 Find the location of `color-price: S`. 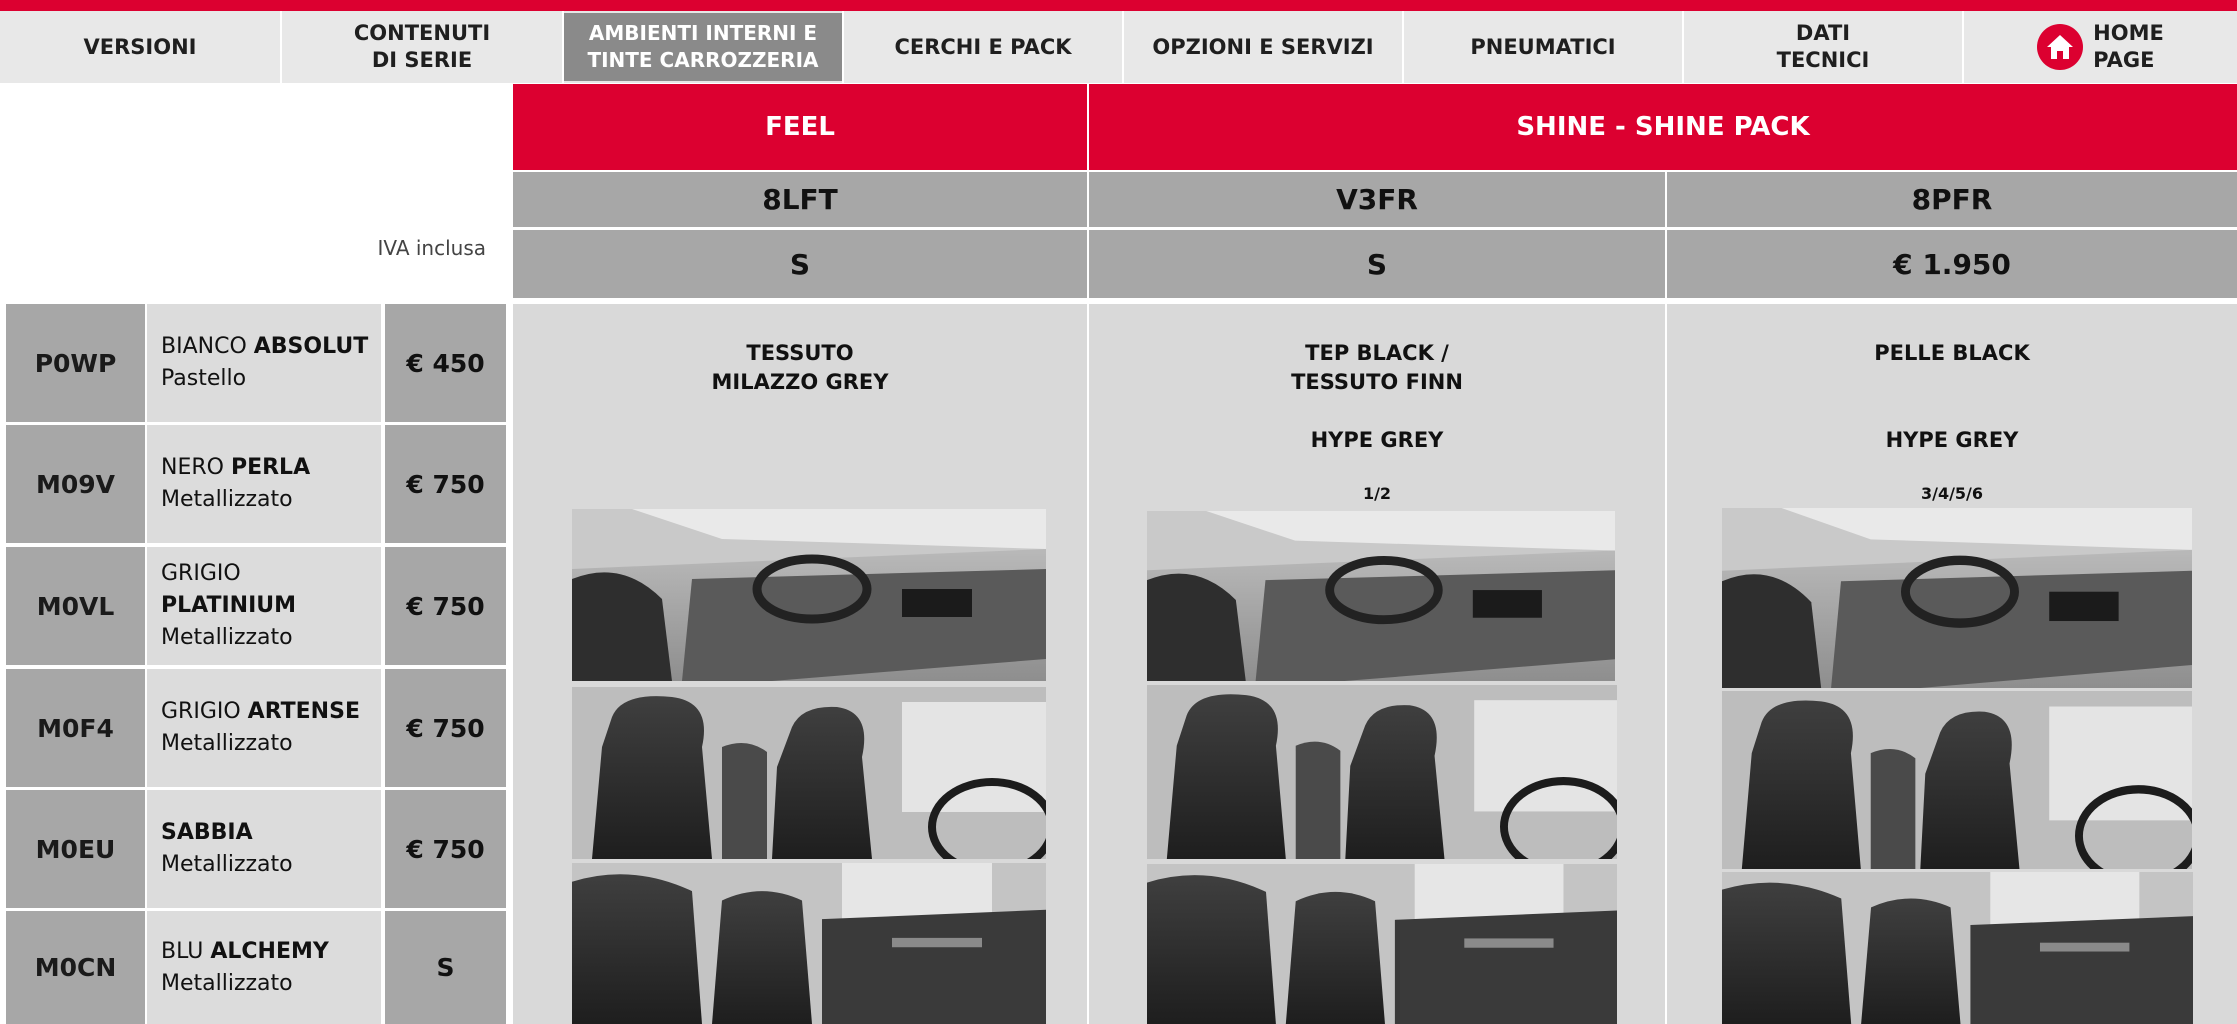

color-price: S is located at coordinates (445, 967).